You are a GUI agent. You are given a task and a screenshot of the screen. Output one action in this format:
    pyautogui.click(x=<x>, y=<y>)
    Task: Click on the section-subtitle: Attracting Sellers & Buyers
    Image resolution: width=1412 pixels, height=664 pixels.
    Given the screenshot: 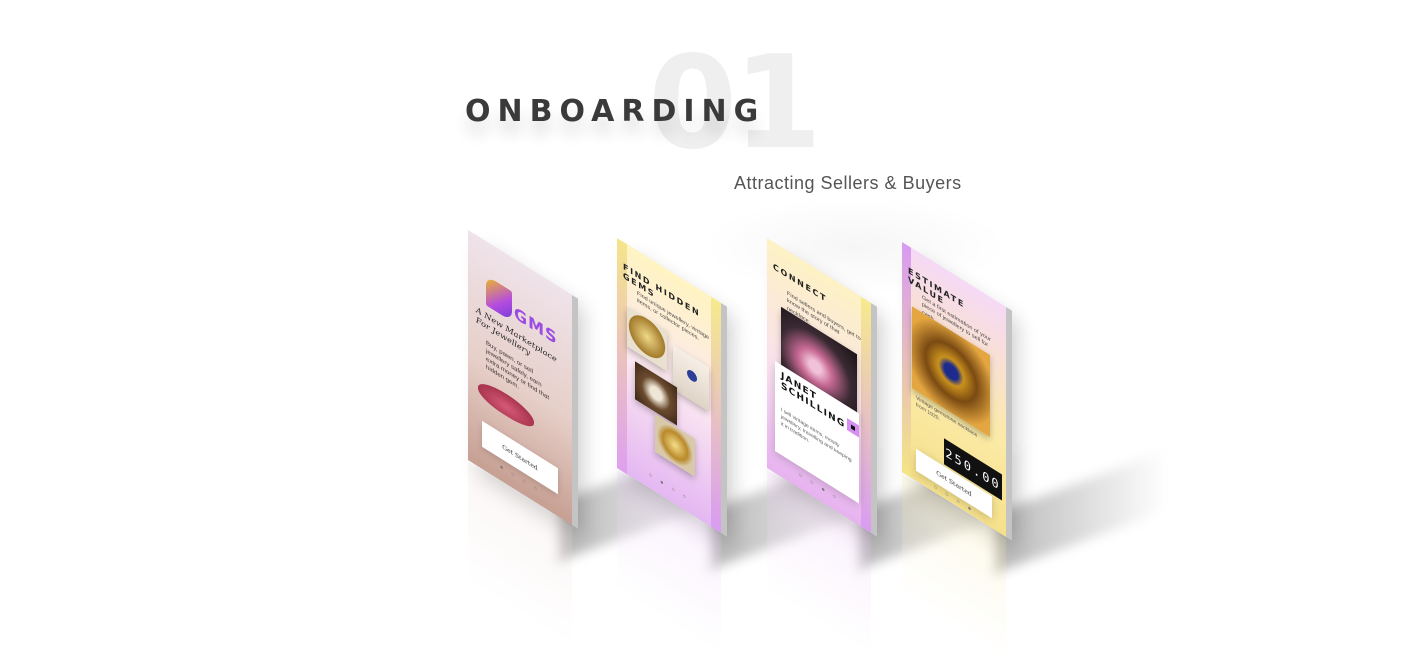 What is the action you would take?
    pyautogui.click(x=848, y=183)
    